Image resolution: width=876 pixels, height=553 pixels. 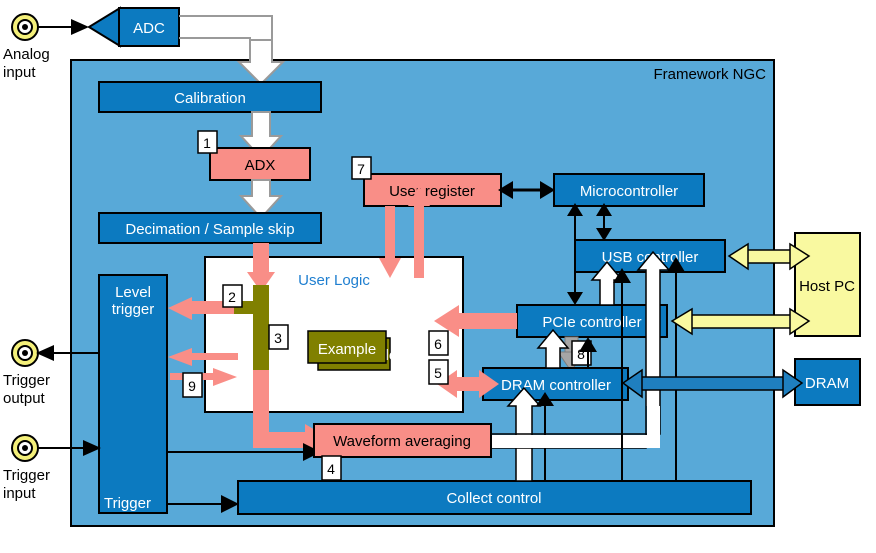 I want to click on marker-3-label: 3, so click(x=278, y=338).